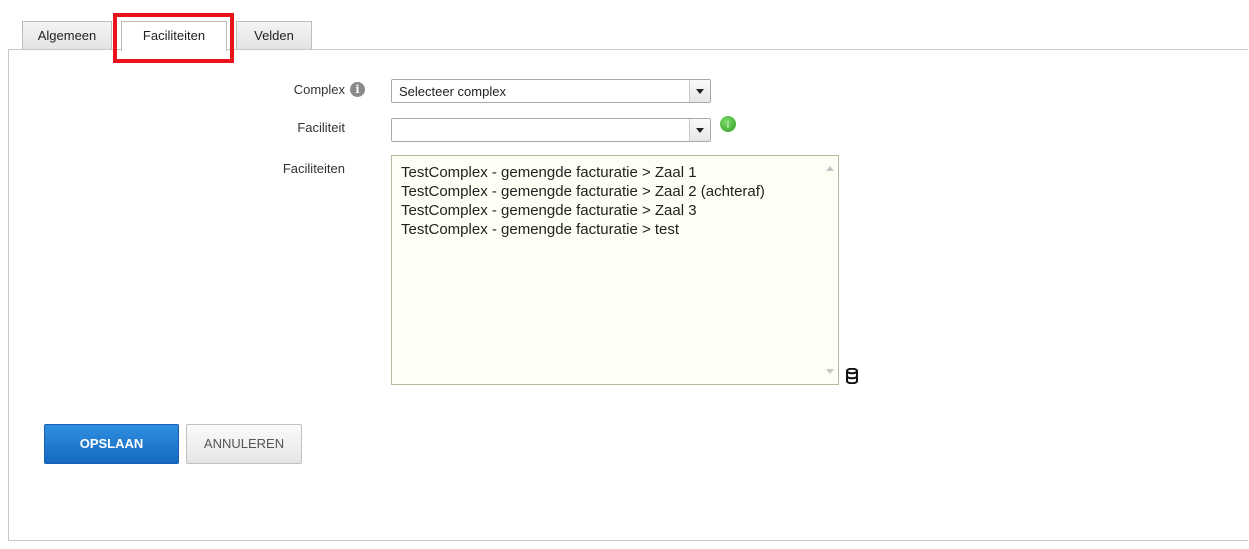  Describe the element at coordinates (452, 91) in the screenshot. I see `complex-select-value: Selecteer complex` at that location.